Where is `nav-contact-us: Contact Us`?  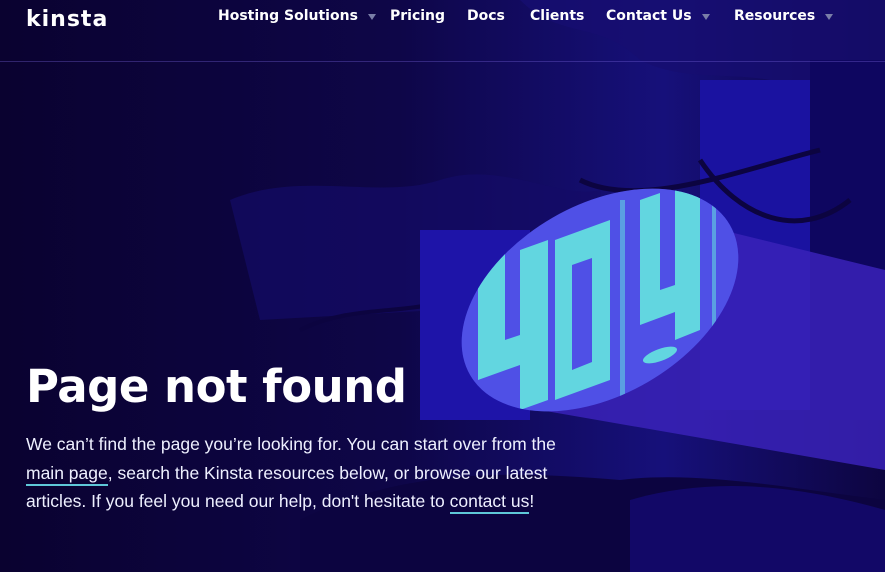 nav-contact-us: Contact Us is located at coordinates (658, 16).